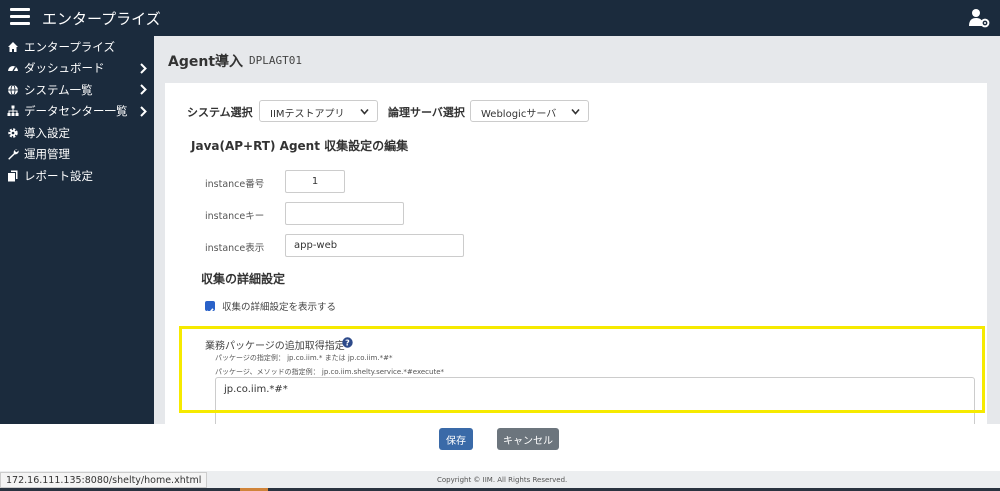 The height and width of the screenshot is (491, 1000). I want to click on sidebar-item-label: エンタープライズ, so click(69, 46).